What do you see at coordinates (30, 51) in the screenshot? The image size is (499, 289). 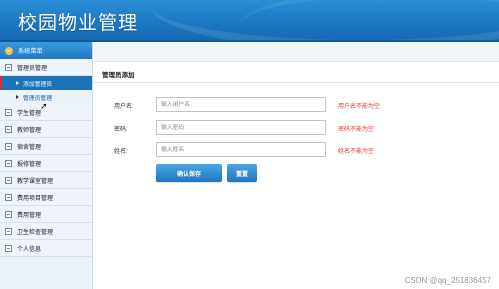 I see `sidebar-heading-label: 系统菜单` at bounding box center [30, 51].